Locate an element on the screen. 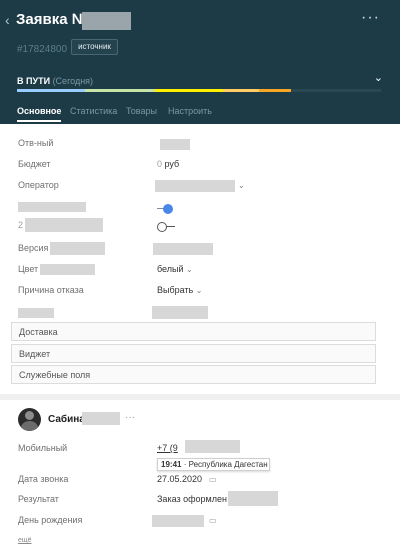 The height and width of the screenshot is (554, 400). divider is located at coordinates (200, 397).